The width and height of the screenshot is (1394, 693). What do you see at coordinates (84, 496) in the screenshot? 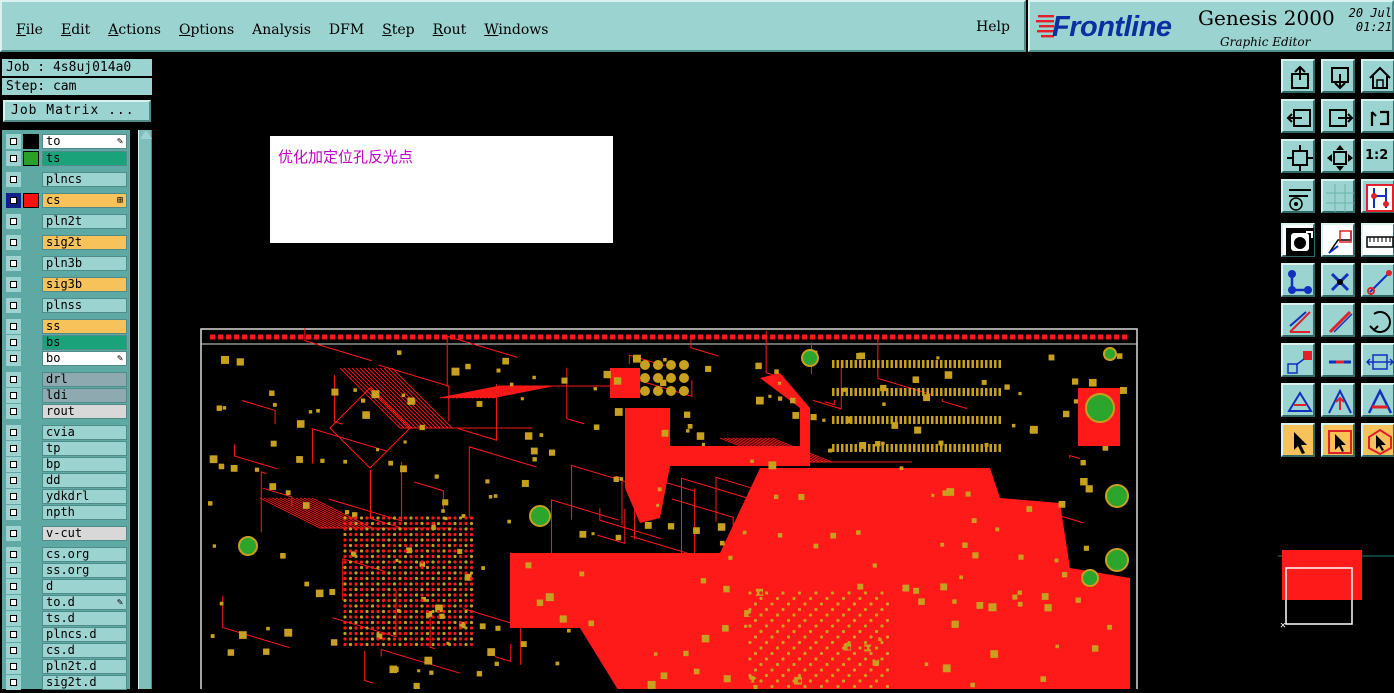
I see `layer-name: ydkdrl` at bounding box center [84, 496].